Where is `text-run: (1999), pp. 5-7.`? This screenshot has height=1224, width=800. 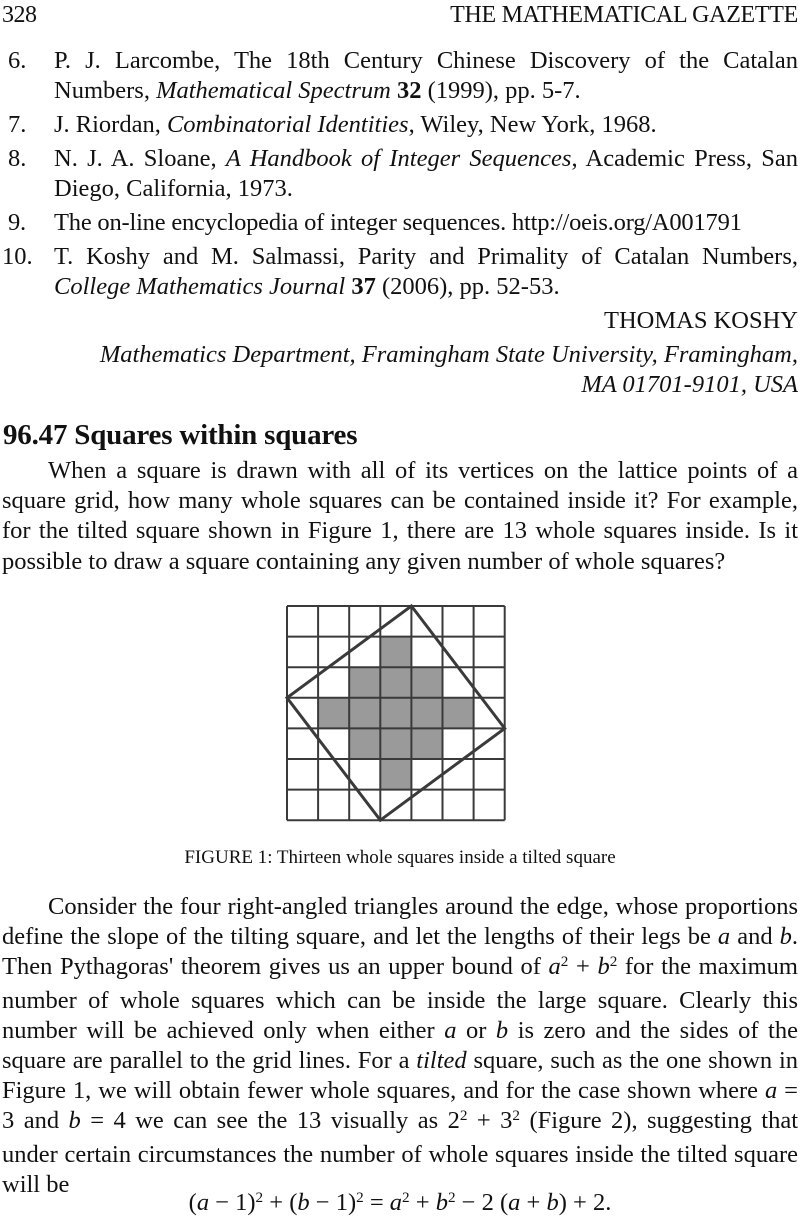 text-run: (1999), pp. 5-7. is located at coordinates (501, 90).